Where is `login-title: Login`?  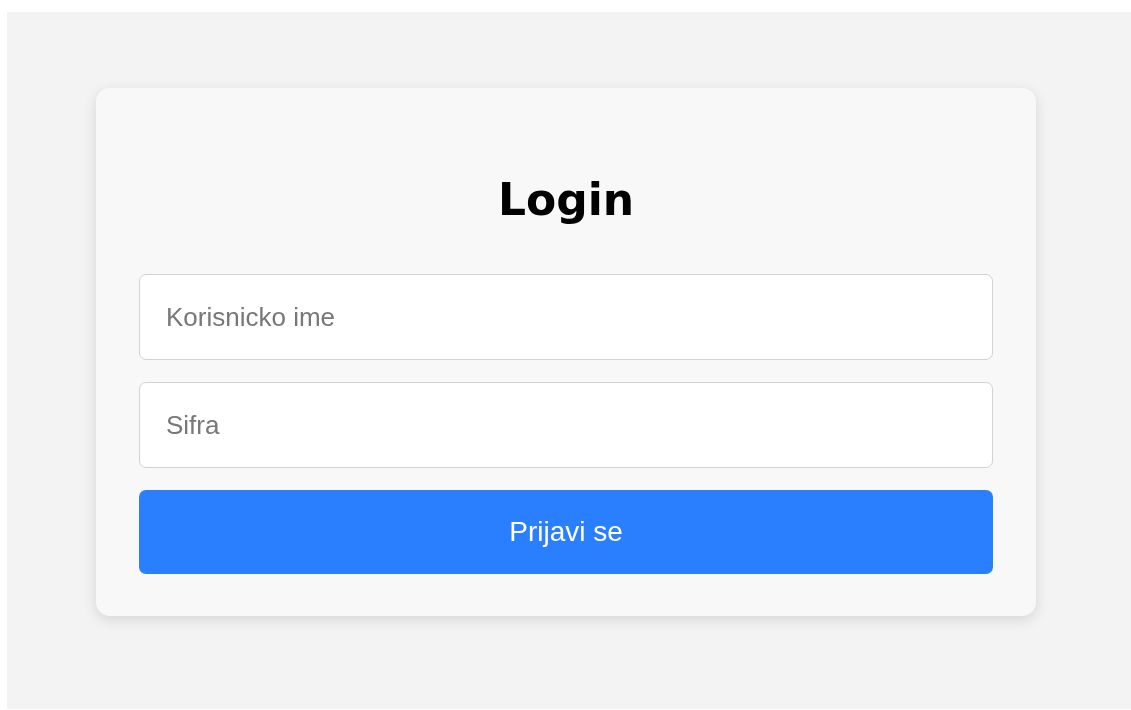
login-title: Login is located at coordinates (566, 200).